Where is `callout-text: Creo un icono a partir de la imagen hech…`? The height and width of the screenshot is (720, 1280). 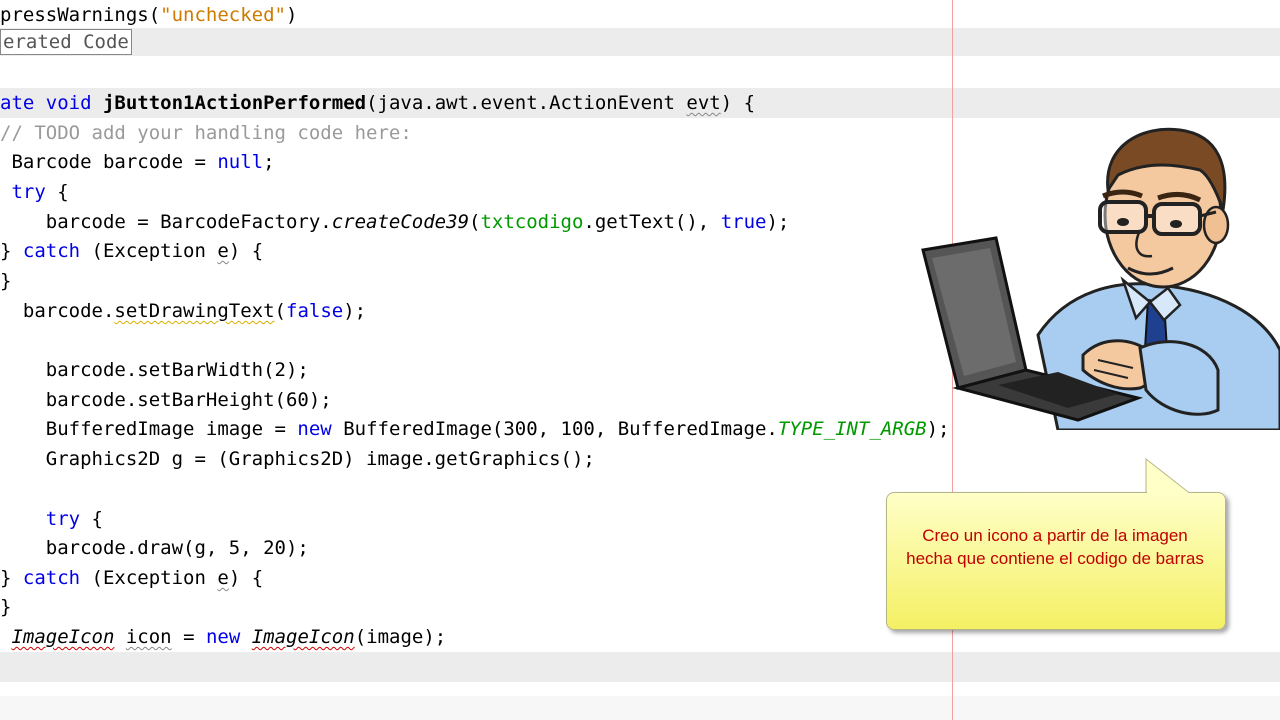 callout-text: Creo un icono a partir de la imagen hech… is located at coordinates (1055, 547).